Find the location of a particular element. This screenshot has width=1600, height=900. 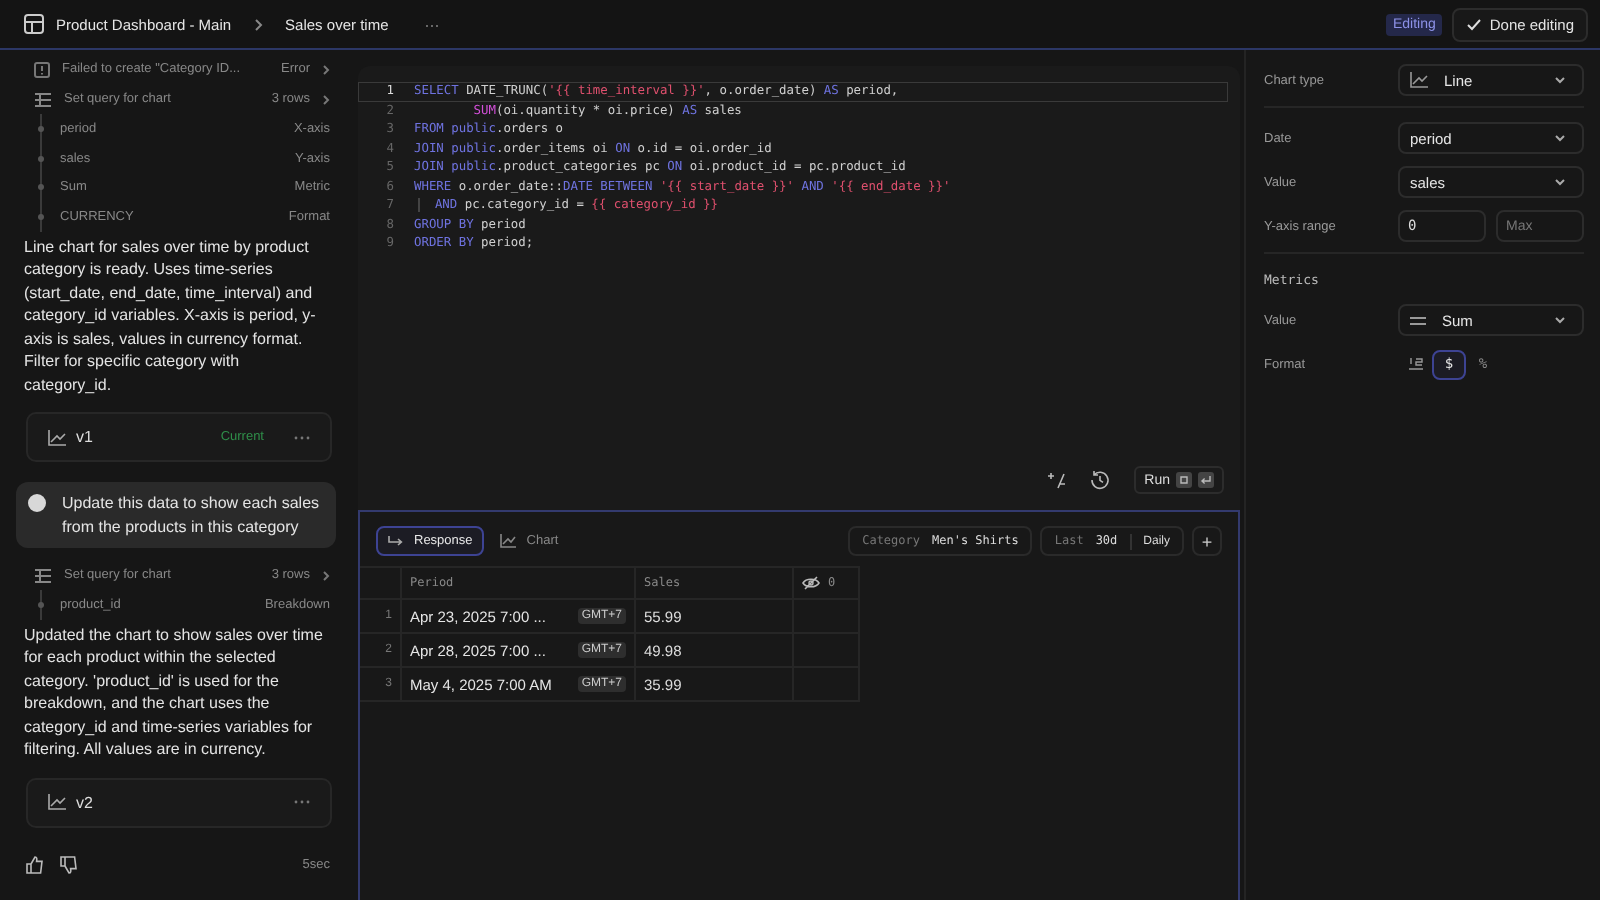

user-message-text: Update this data to show each sales from the products in this category is located at coordinates (191, 515).